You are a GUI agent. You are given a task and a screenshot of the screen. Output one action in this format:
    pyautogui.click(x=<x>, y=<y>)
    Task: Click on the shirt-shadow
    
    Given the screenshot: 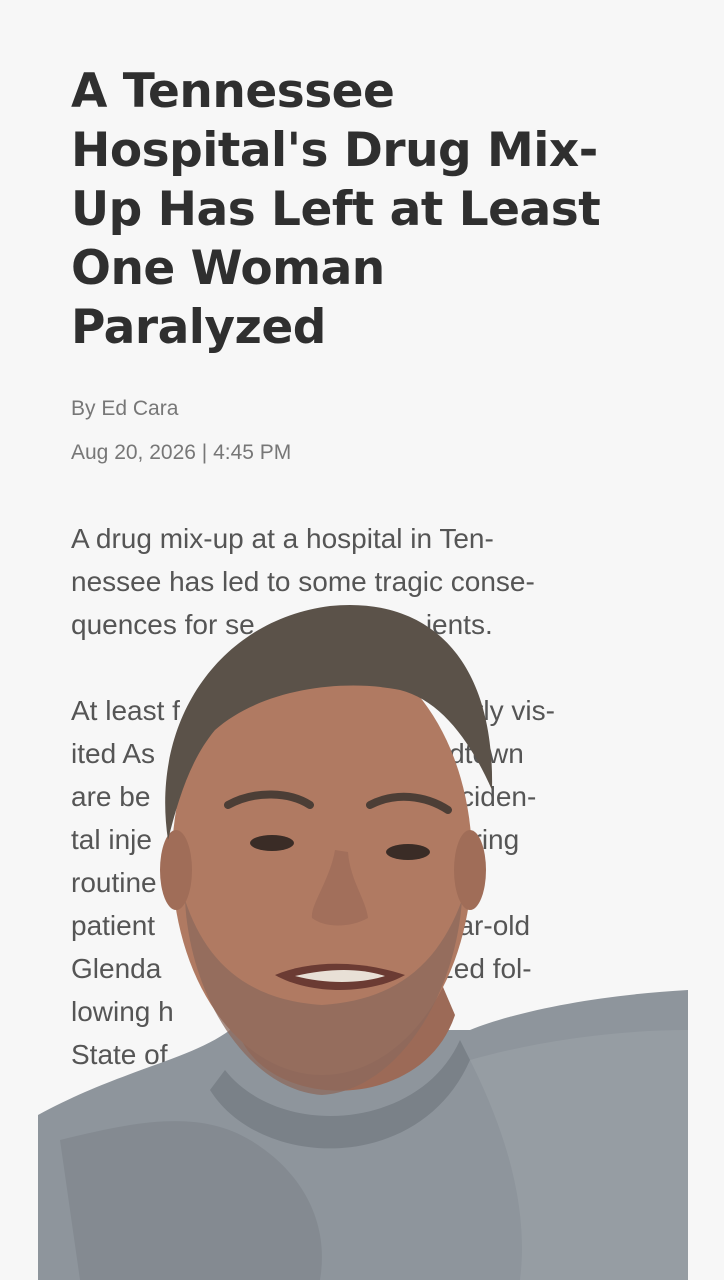 What is the action you would take?
    pyautogui.click(x=191, y=1200)
    